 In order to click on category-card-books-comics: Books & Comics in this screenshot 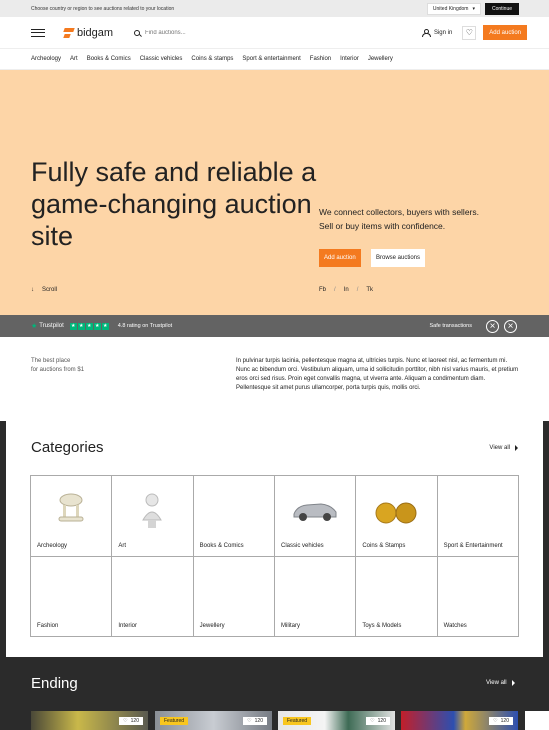, I will do `click(234, 516)`.